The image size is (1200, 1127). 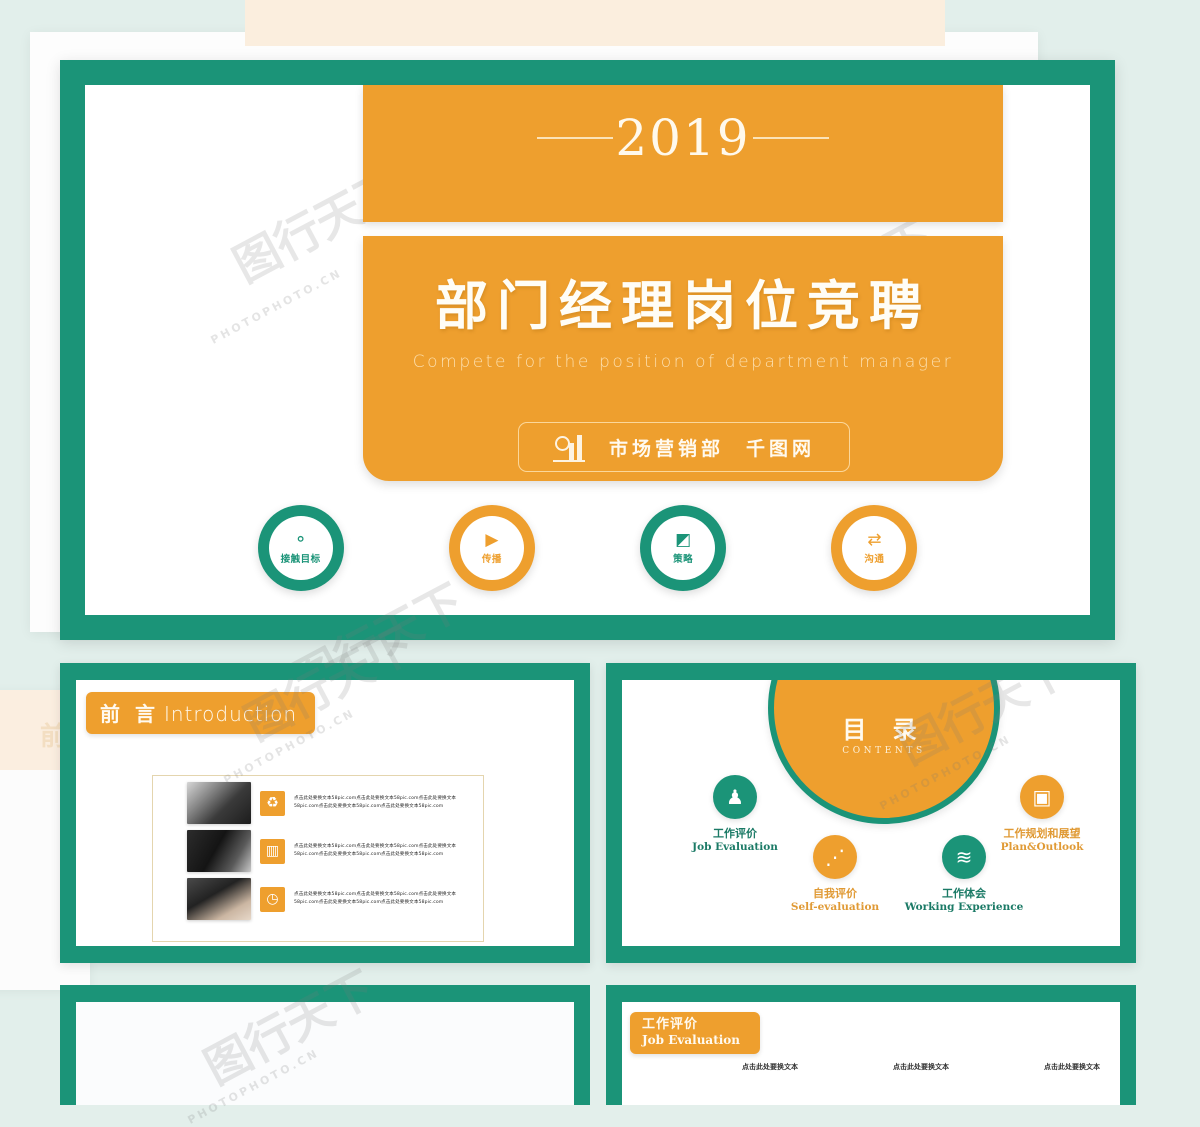 What do you see at coordinates (1042, 797) in the screenshot?
I see `chip-icon: ▣` at bounding box center [1042, 797].